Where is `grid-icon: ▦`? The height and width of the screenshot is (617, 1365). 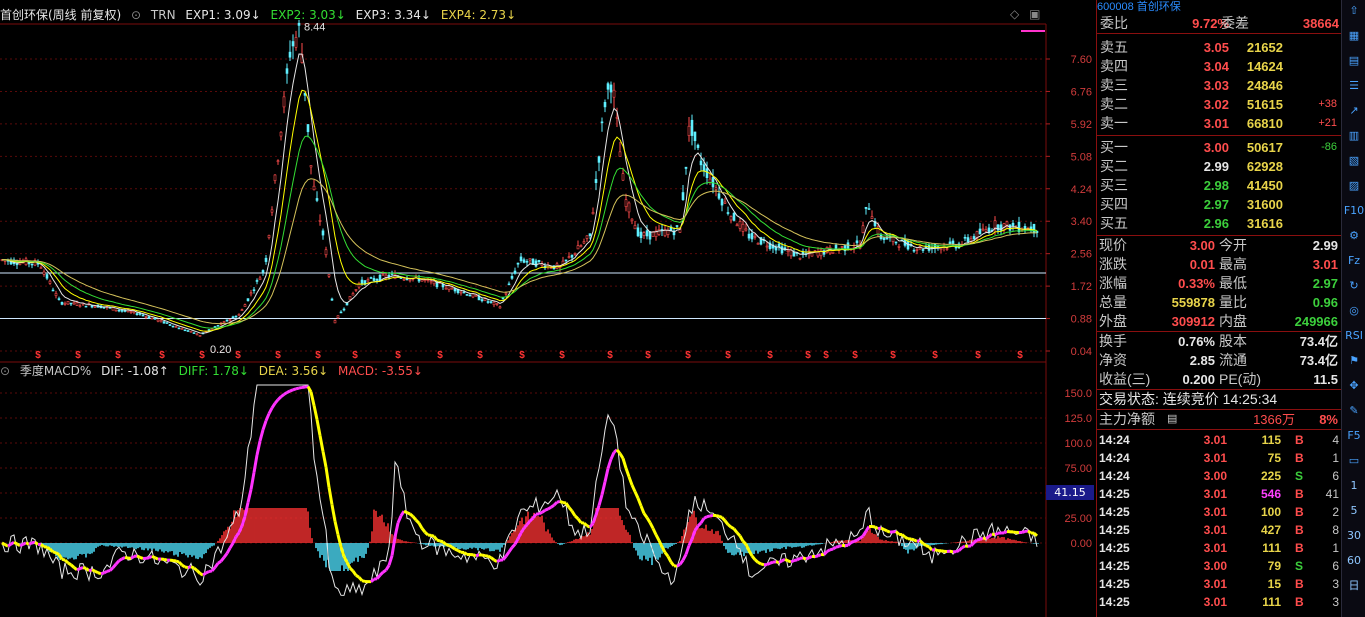
grid-icon: ▦ is located at coordinates (1354, 36).